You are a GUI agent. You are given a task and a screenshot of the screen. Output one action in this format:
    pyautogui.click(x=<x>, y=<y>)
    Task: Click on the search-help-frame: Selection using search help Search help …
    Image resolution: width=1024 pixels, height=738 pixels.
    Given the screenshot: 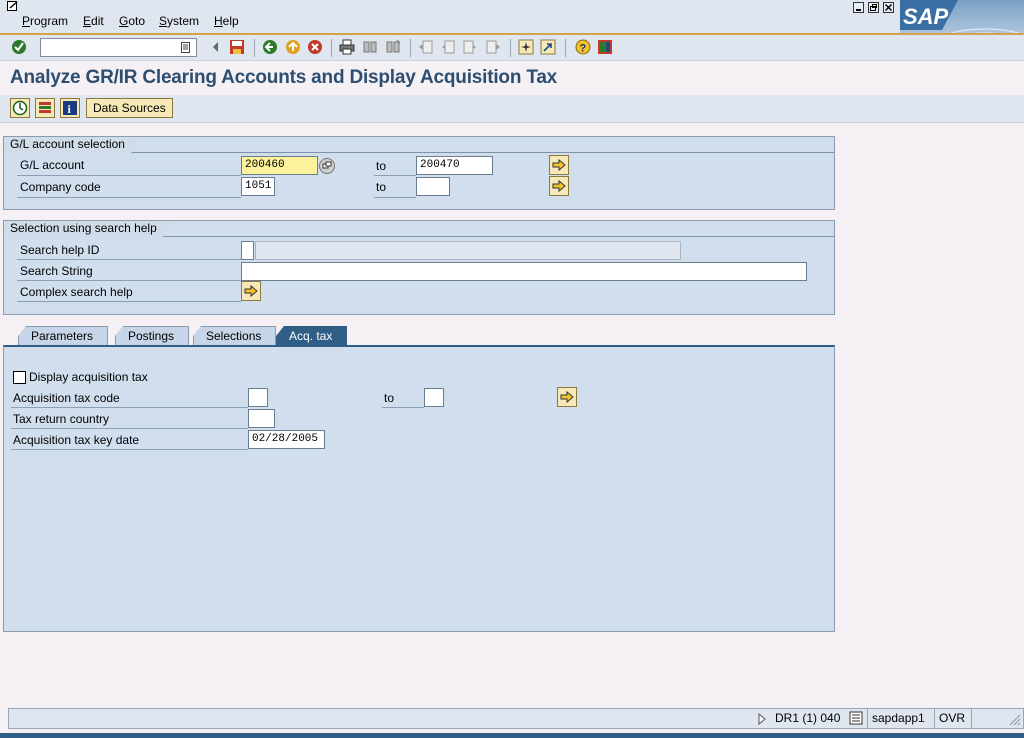 What is the action you would take?
    pyautogui.click(x=419, y=267)
    